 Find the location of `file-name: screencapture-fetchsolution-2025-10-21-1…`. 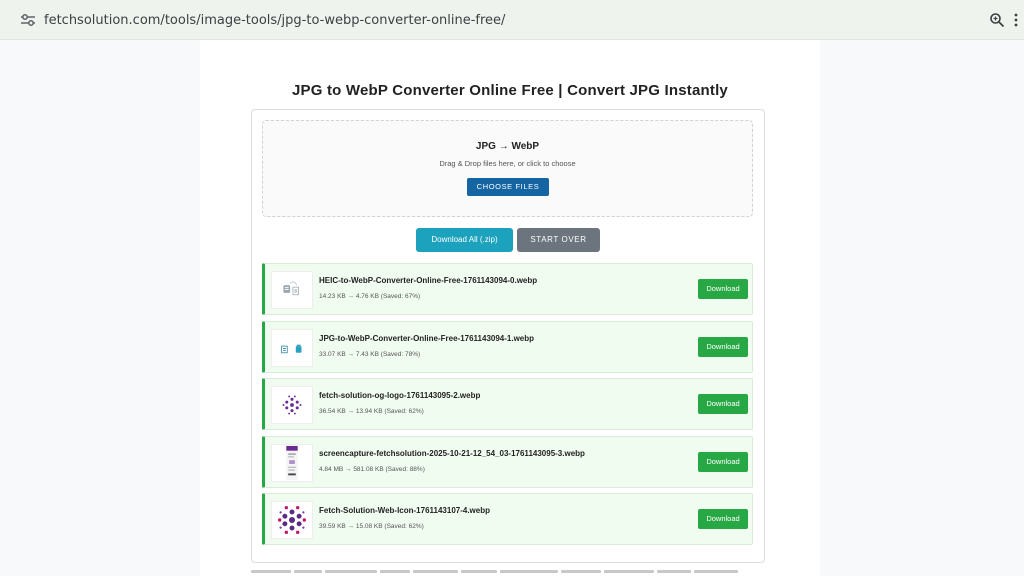

file-name: screencapture-fetchsolution-2025-10-21-1… is located at coordinates (452, 453).